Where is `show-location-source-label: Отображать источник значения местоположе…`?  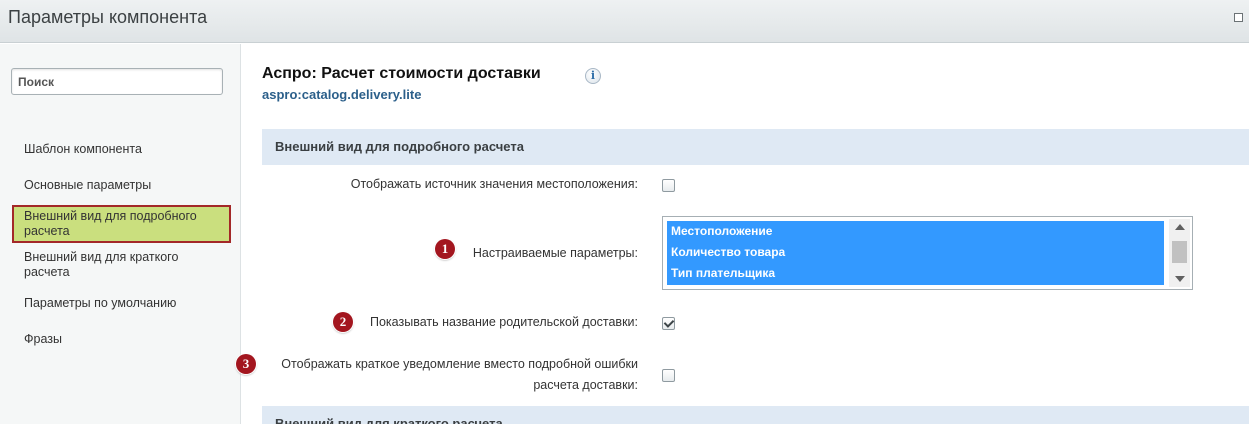 show-location-source-label: Отображать источник значения местоположе… is located at coordinates (494, 184).